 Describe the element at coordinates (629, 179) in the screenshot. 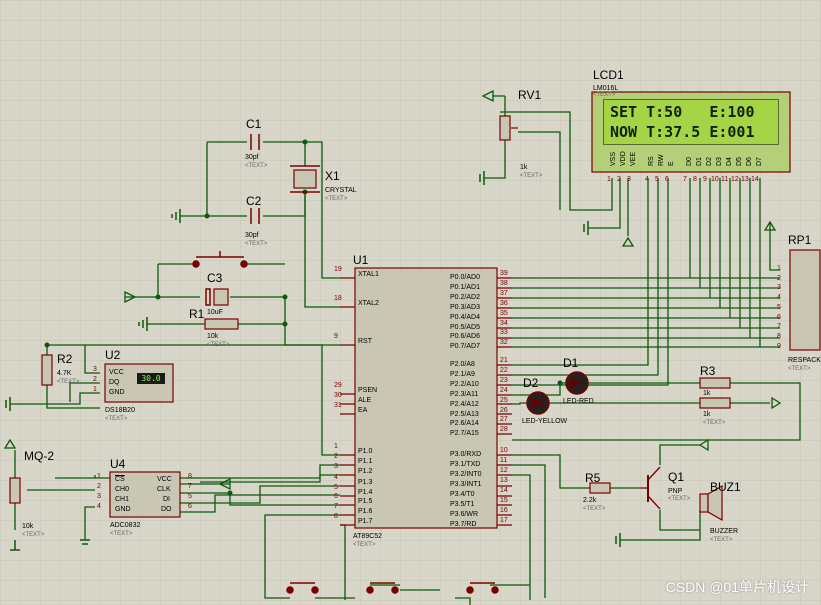

I see `lcd-pin-num: 3` at that location.